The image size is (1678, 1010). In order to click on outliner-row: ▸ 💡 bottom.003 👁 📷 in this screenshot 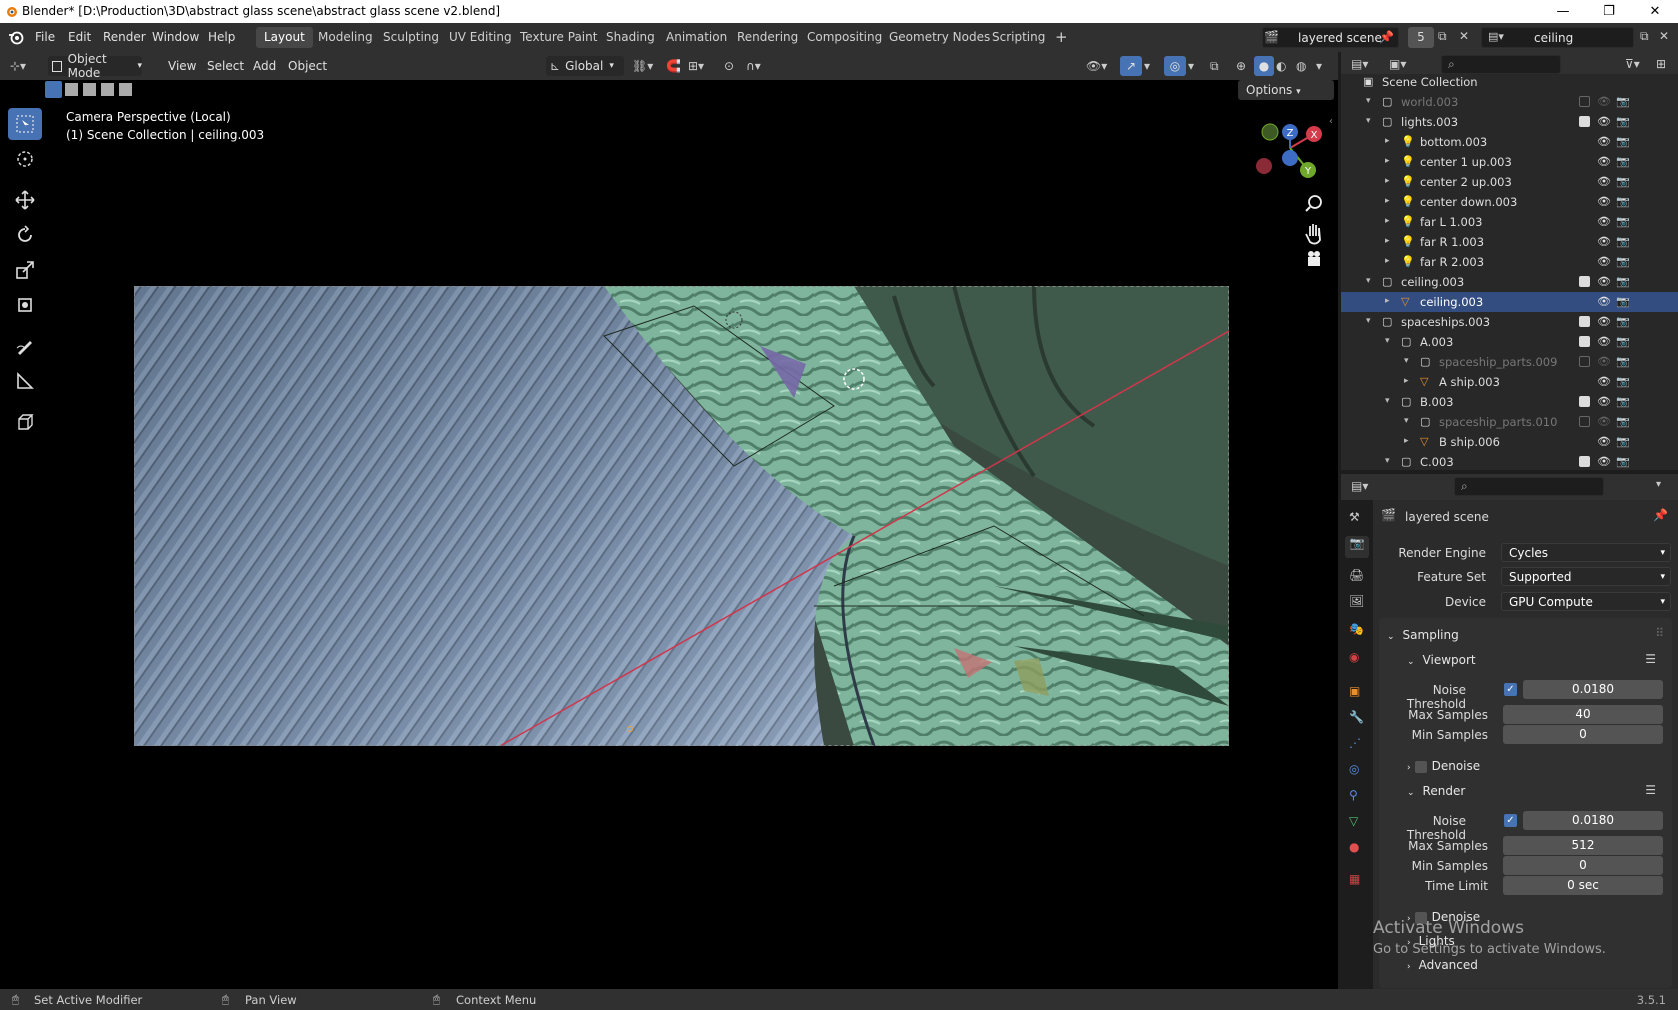, I will do `click(1509, 142)`.